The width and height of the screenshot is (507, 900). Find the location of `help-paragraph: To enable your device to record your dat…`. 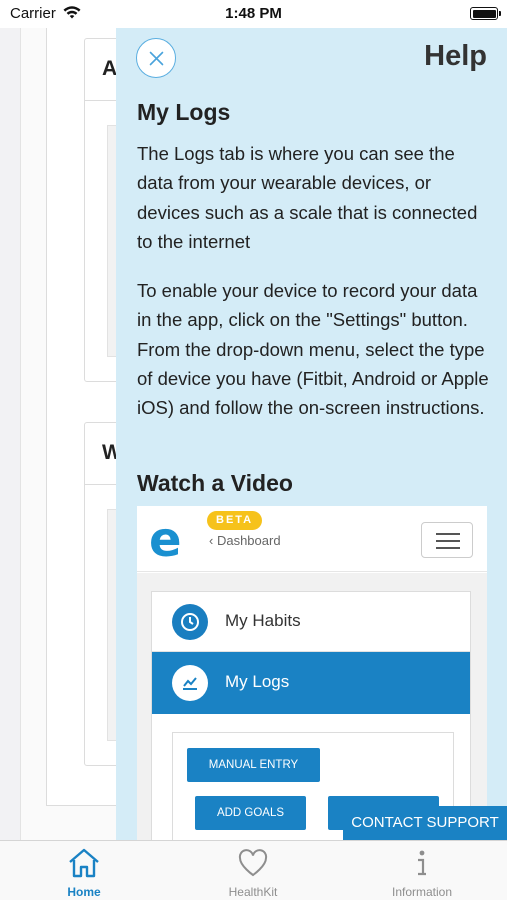

help-paragraph: To enable your device to record your dat… is located at coordinates (313, 349).